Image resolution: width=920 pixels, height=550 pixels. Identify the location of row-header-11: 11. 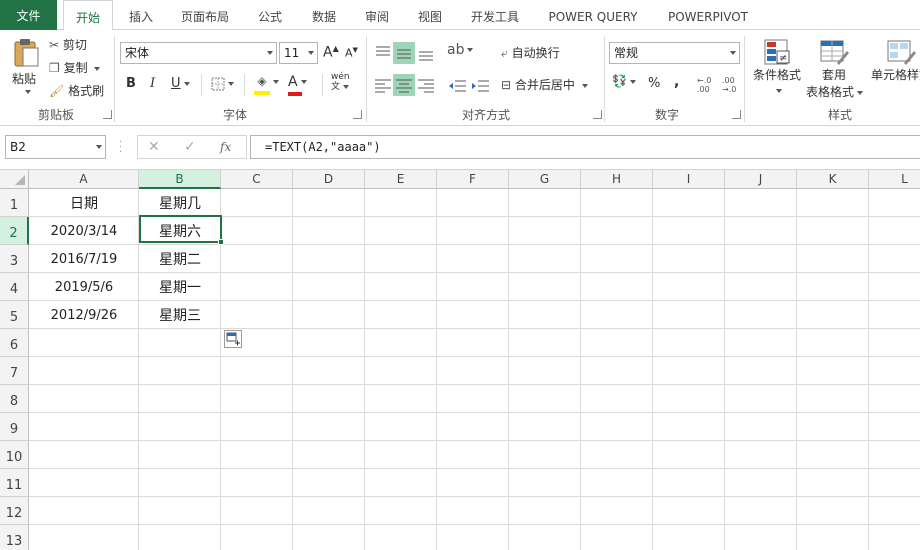
(14, 483).